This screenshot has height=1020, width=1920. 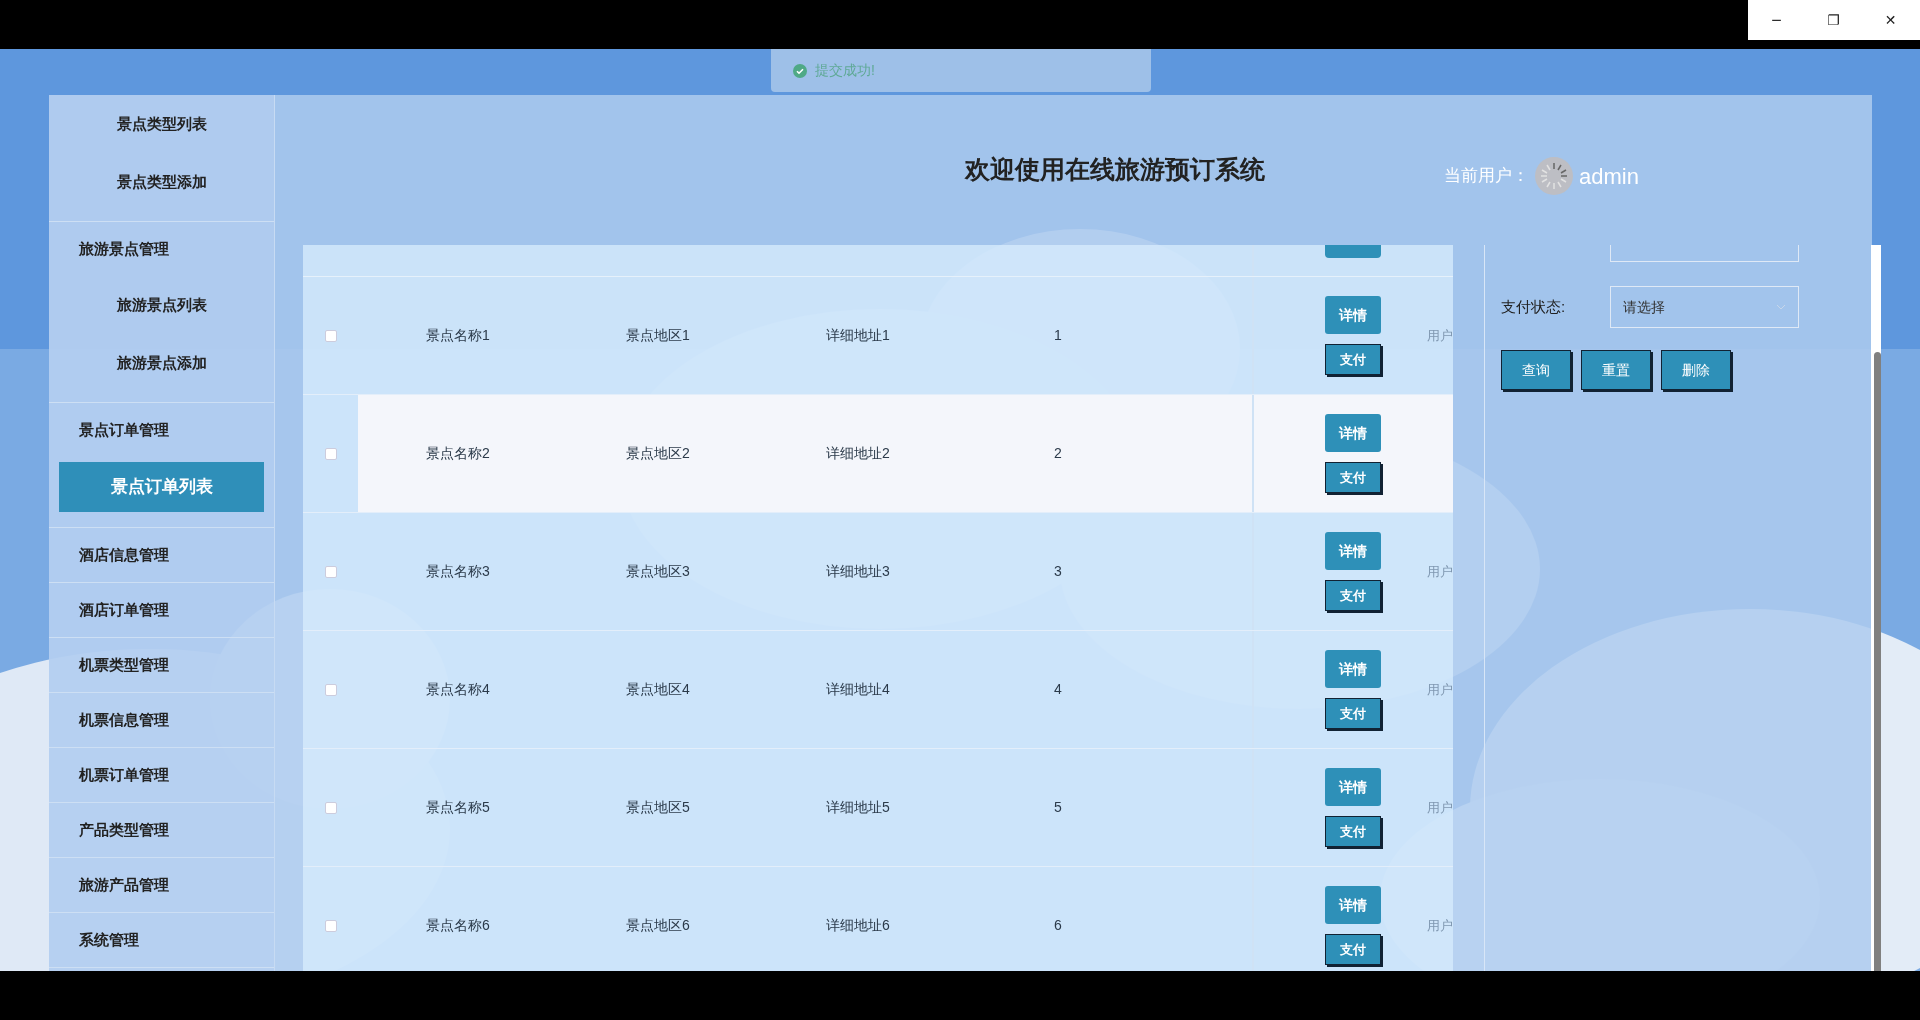 What do you see at coordinates (1696, 370) in the screenshot?
I see `filter-button: 删除` at bounding box center [1696, 370].